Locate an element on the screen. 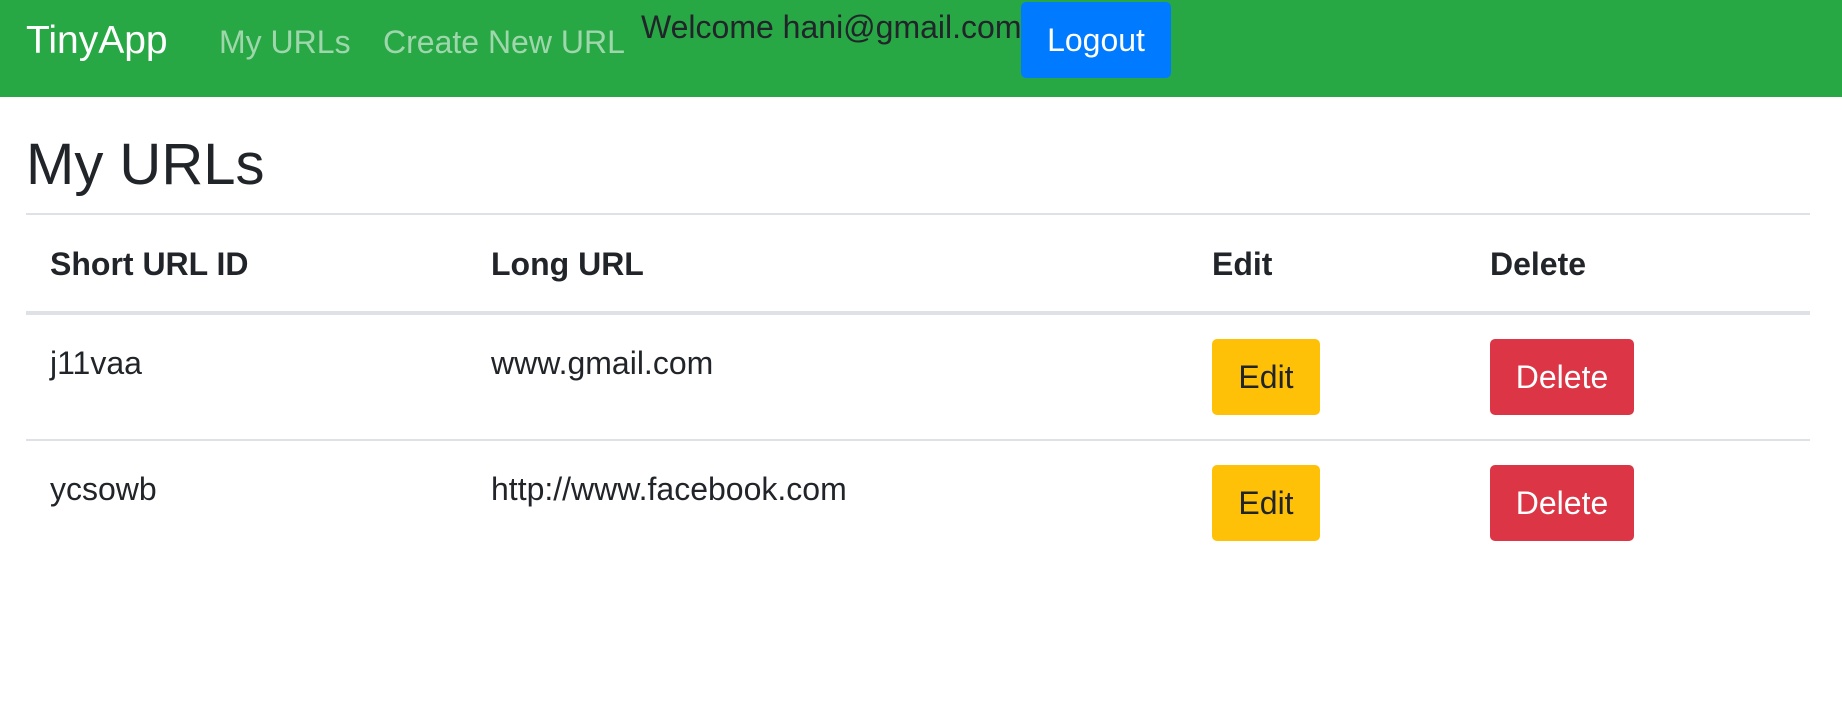 The image size is (1842, 726). nav-link-create-new-url: Create New URL is located at coordinates (504, 42).